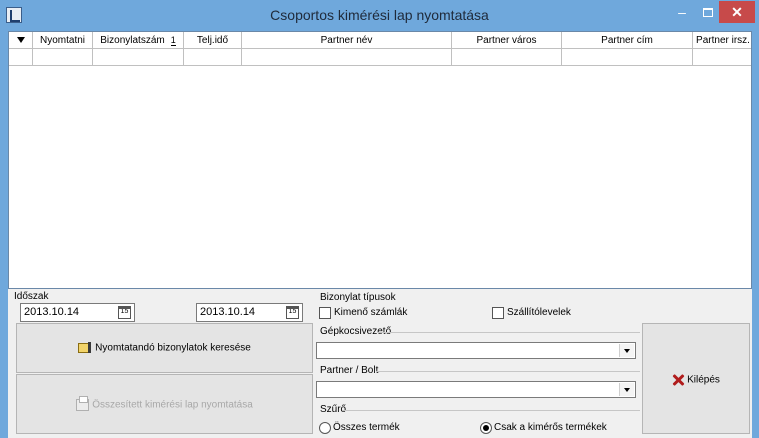 This screenshot has width=759, height=438. Describe the element at coordinates (347, 40) in the screenshot. I see `column-header-partner-name: Partner név` at that location.